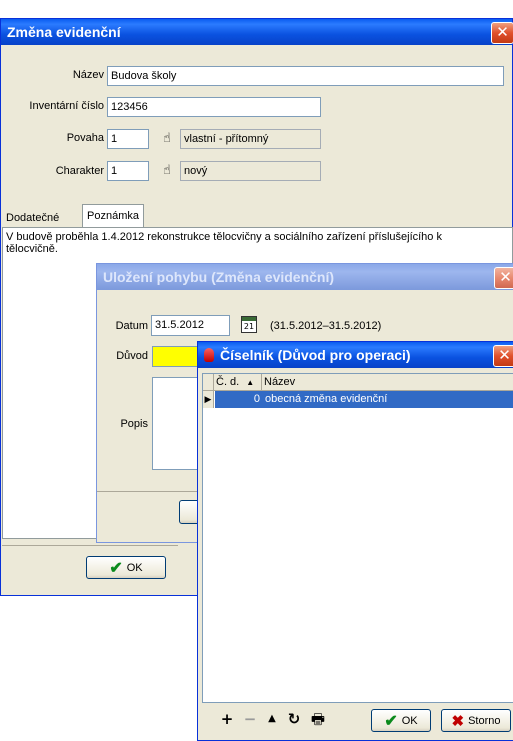 This screenshot has height=741, width=513. I want to click on character-code-field: 1, so click(128, 171).